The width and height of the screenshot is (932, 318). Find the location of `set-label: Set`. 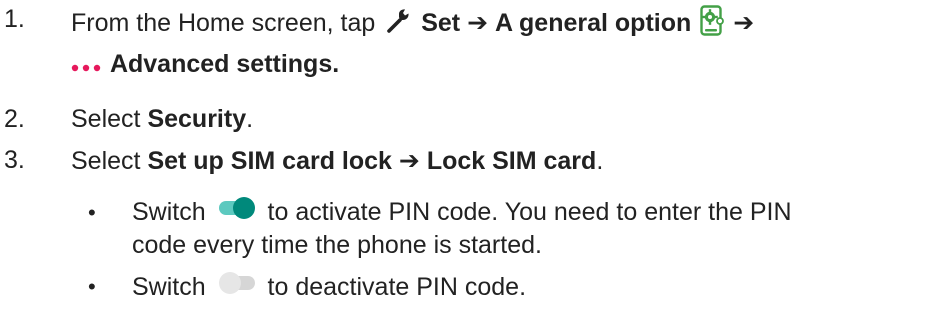

set-label: Set is located at coordinates (441, 23).